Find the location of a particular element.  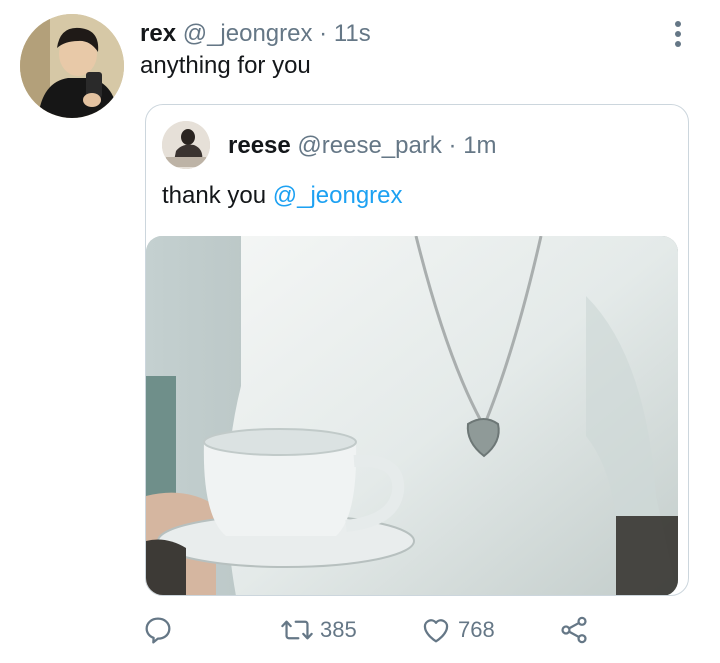

retweet-count: 385 is located at coordinates (338, 629).